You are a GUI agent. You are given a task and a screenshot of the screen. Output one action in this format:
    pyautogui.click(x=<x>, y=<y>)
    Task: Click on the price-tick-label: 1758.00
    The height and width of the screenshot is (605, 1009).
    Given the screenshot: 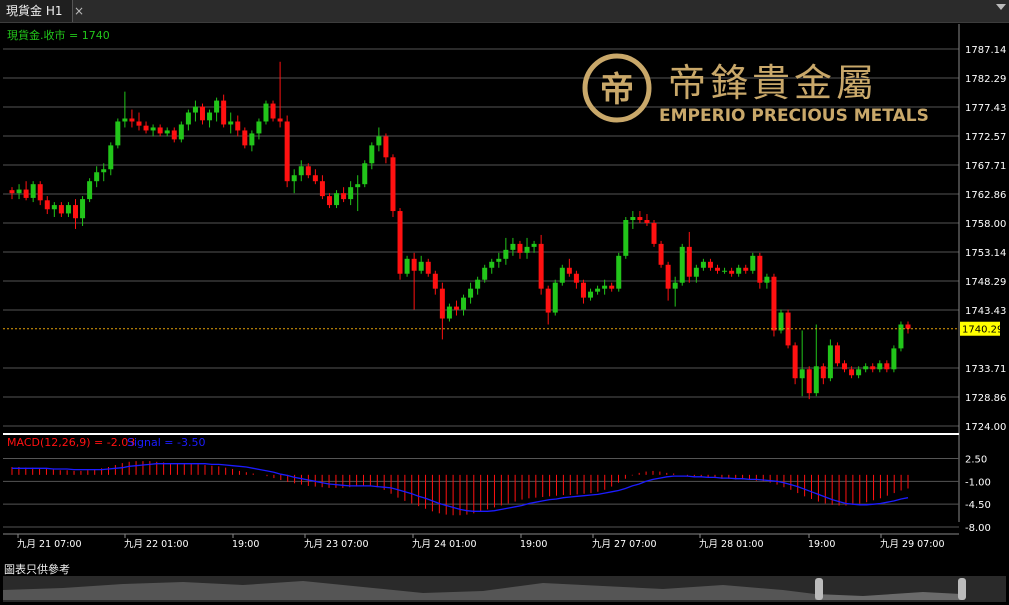 What is the action you would take?
    pyautogui.click(x=985, y=224)
    